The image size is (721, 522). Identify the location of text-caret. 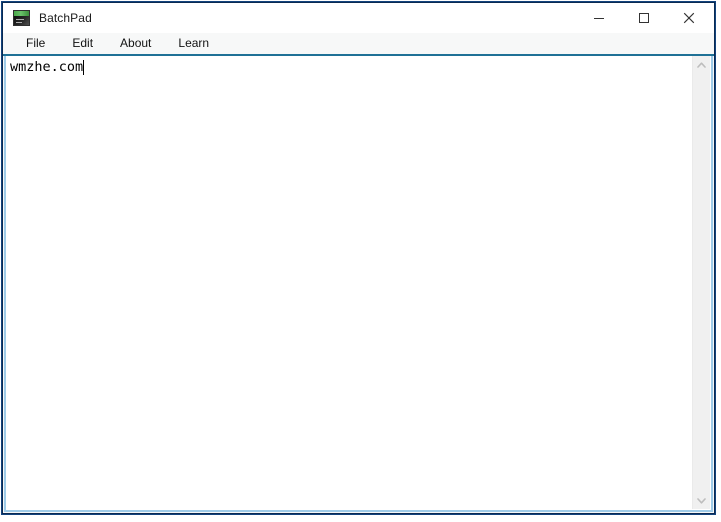
(84, 67).